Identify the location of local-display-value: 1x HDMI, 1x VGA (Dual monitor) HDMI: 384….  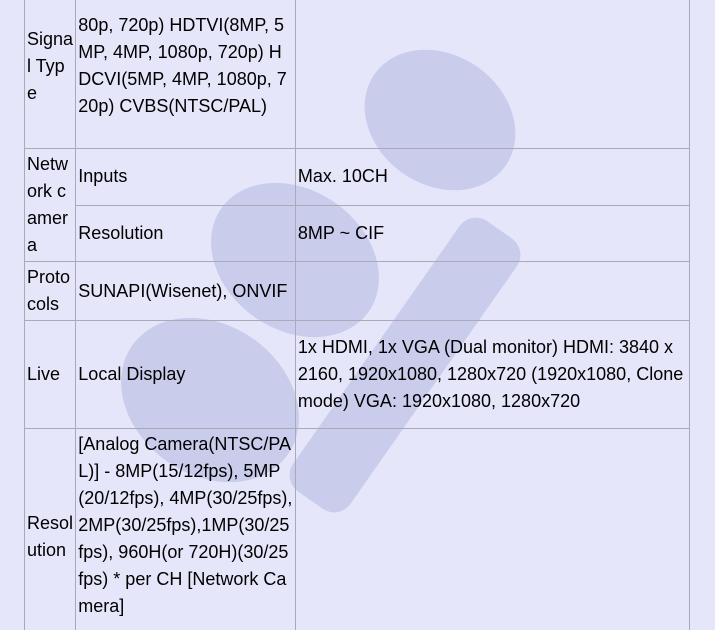
(492, 374).